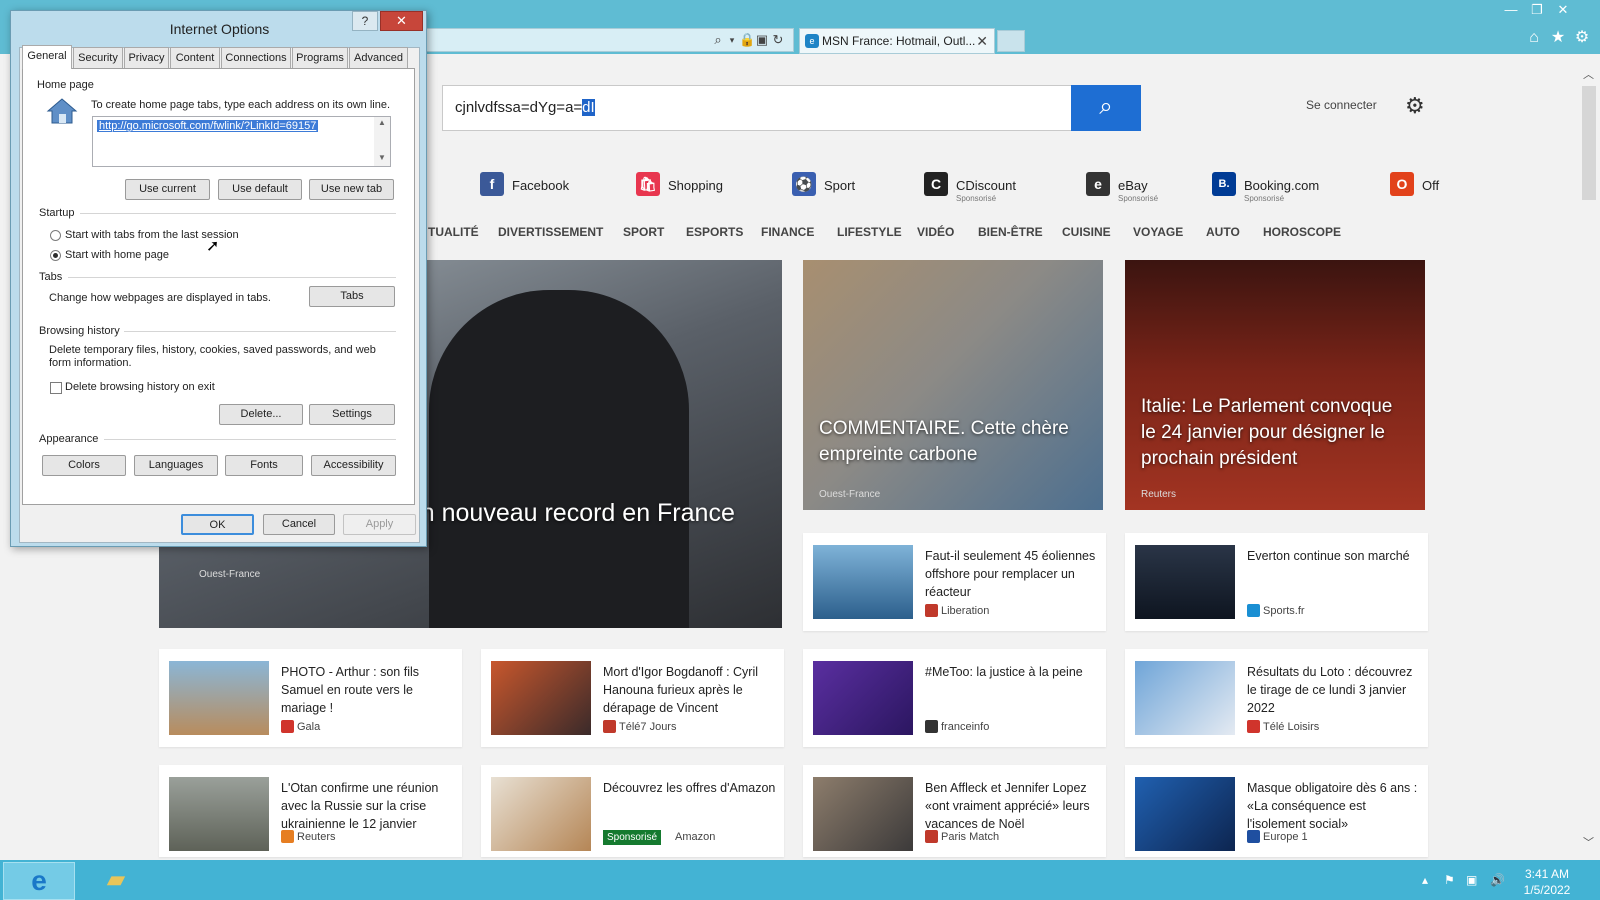  Describe the element at coordinates (718, 40) in the screenshot. I see `search-icon: ⌕` at that location.